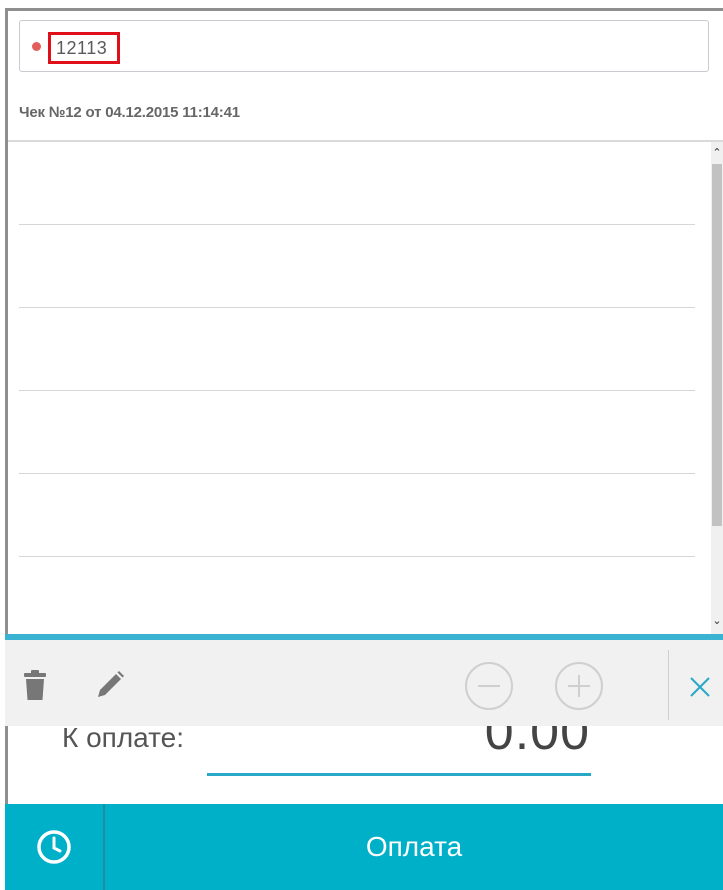  What do you see at coordinates (717, 153) in the screenshot?
I see `scroll-up-arrow-icon: ⌃` at bounding box center [717, 153].